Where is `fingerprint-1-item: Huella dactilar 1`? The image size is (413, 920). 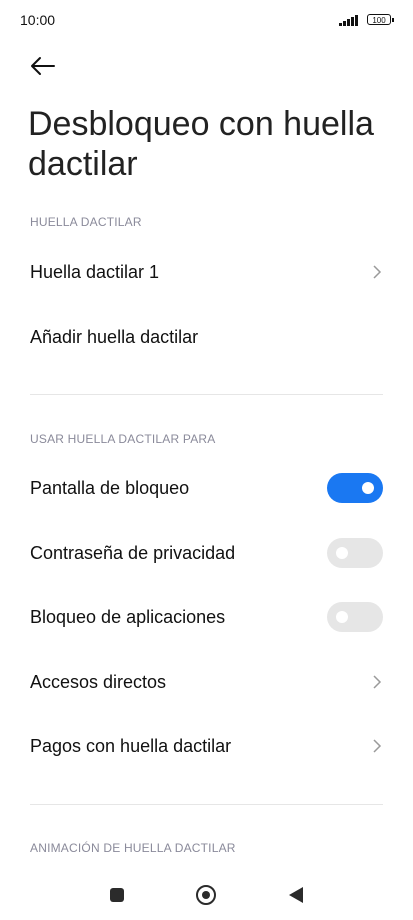
fingerprint-1-item: Huella dactilar 1 is located at coordinates (206, 272).